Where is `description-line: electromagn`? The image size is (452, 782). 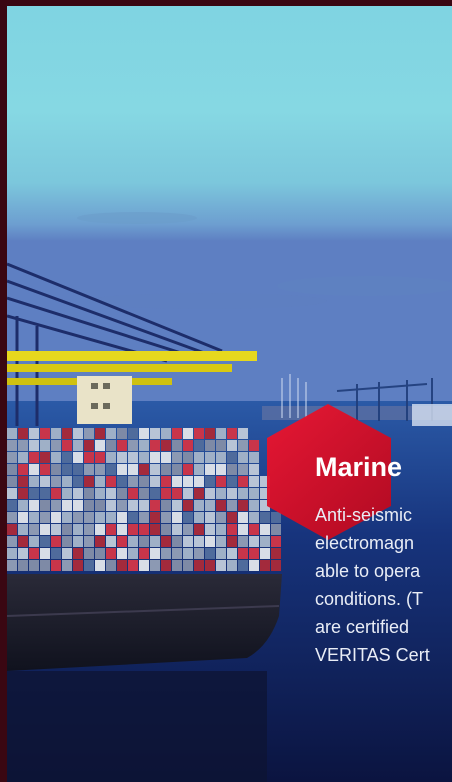
description-line: electromagn is located at coordinates (365, 543).